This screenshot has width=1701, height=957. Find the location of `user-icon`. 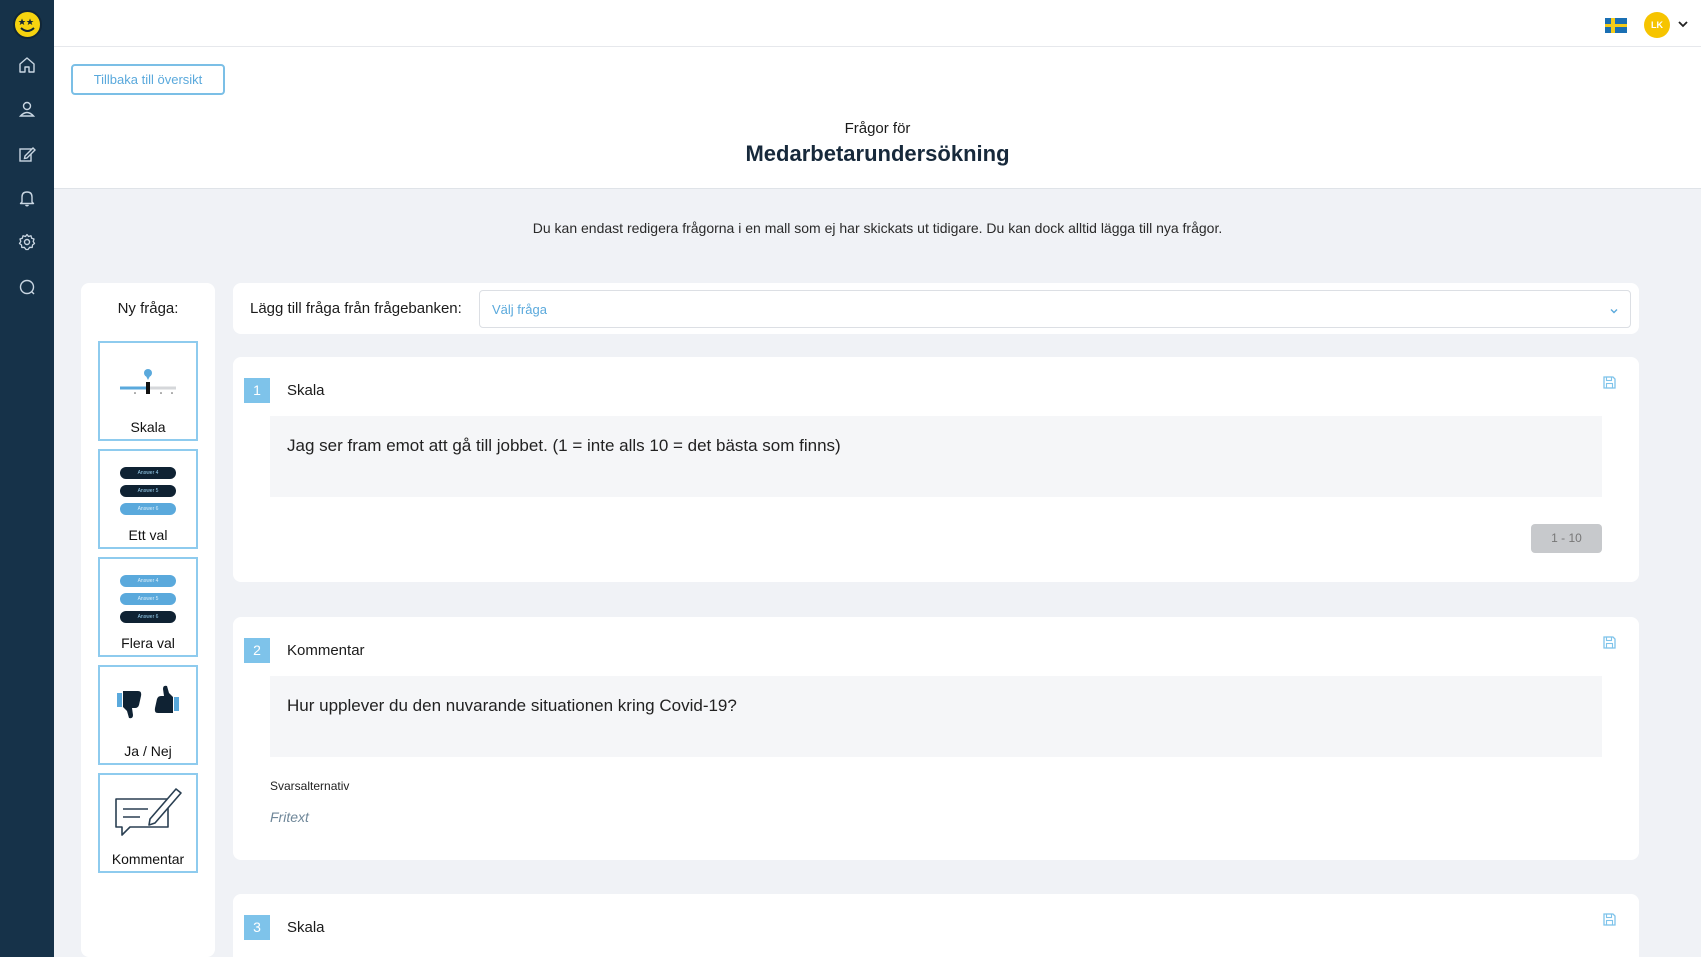

user-icon is located at coordinates (27, 109).